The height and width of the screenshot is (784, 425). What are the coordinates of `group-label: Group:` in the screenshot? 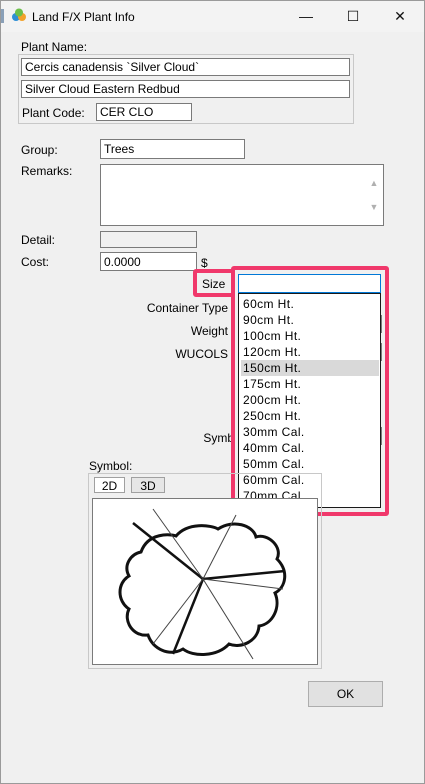 It's located at (39, 150).